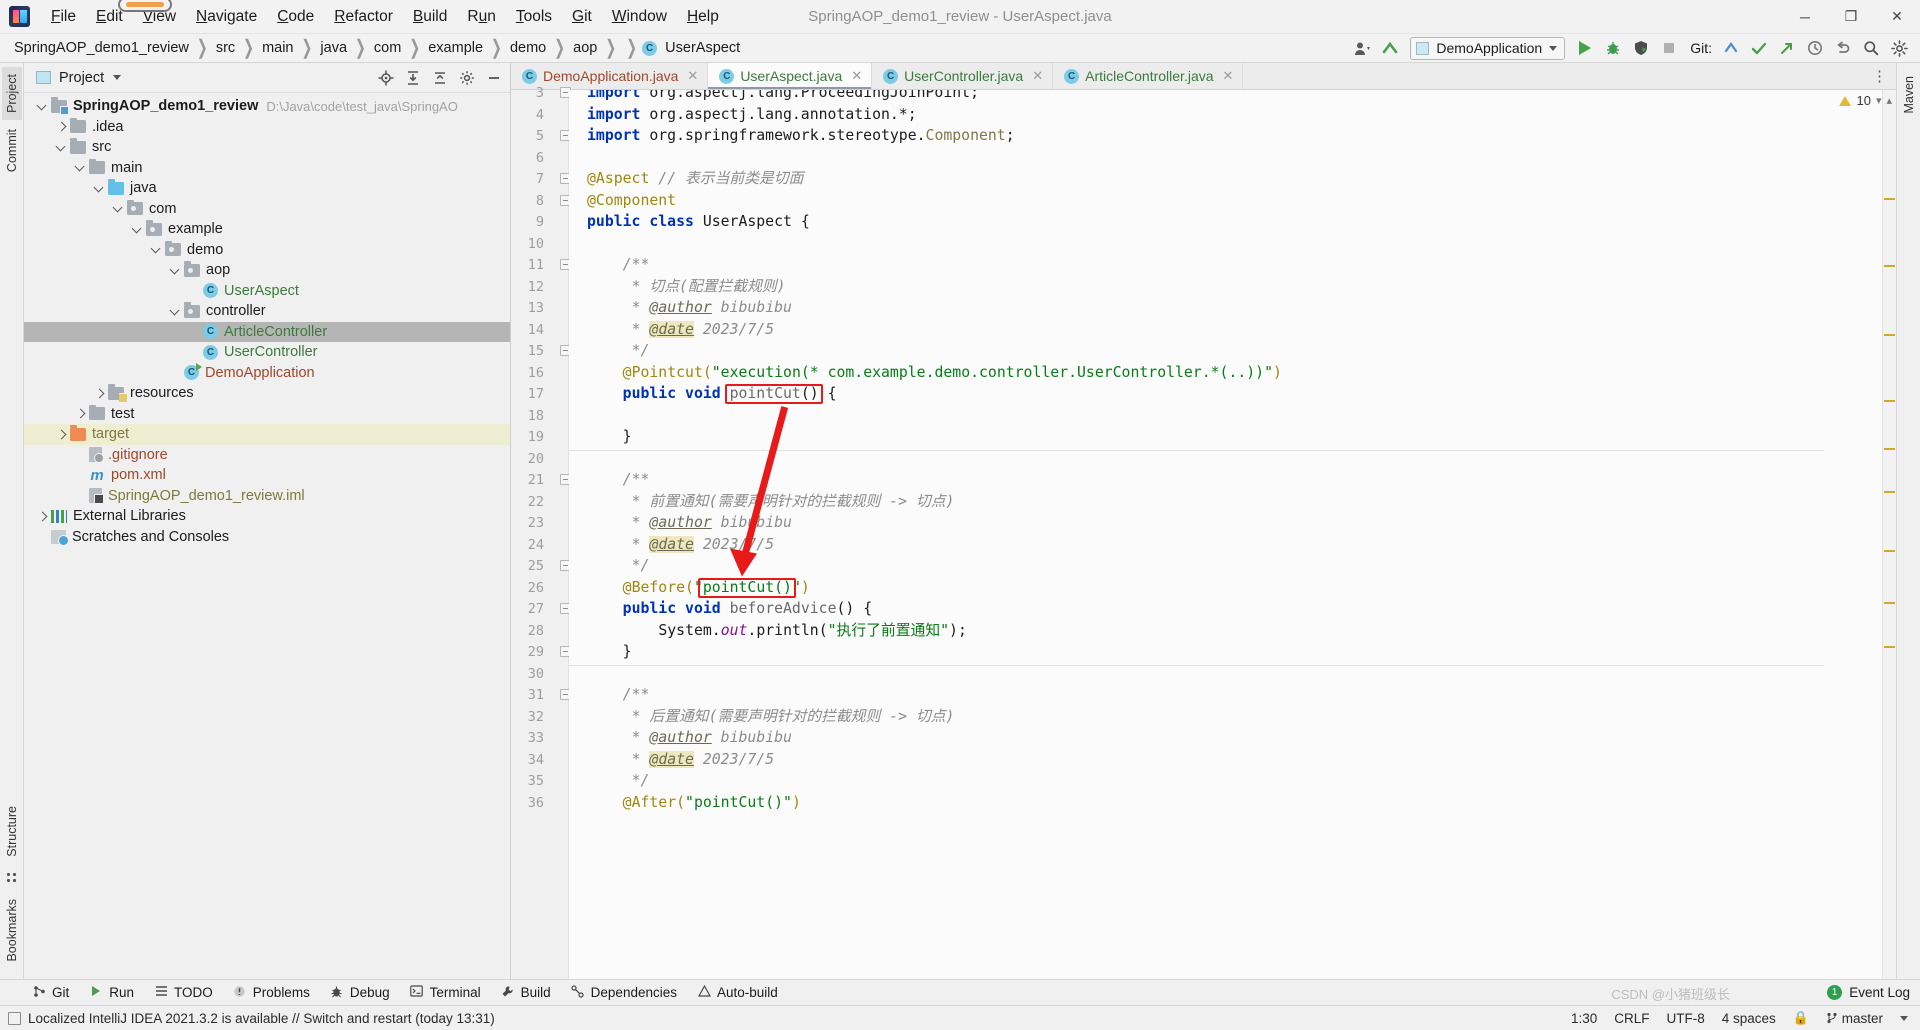  Describe the element at coordinates (1801, 1018) in the screenshot. I see `read-only-lock-icon: 🔒` at that location.